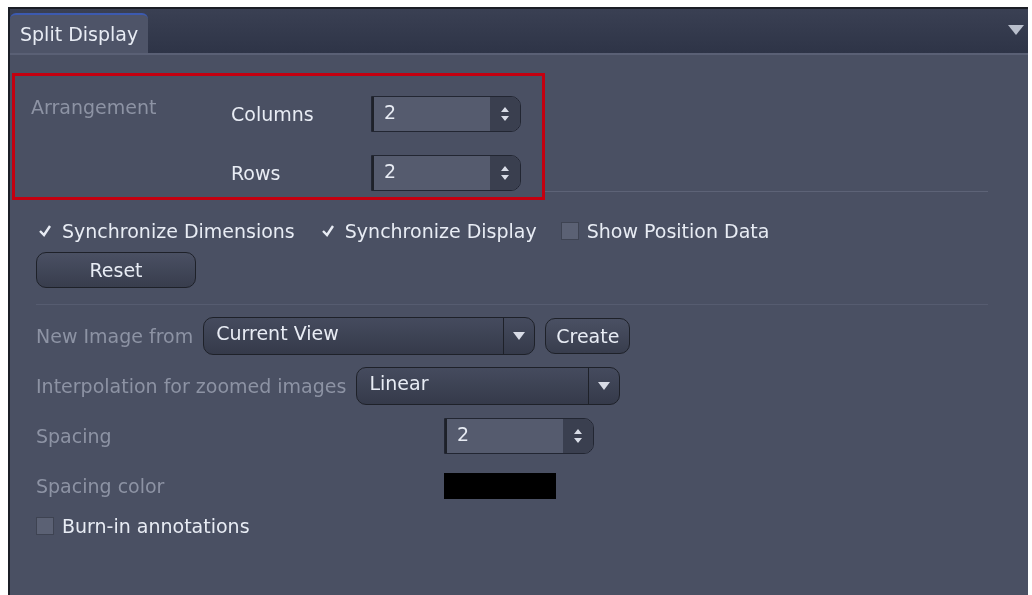 Image resolution: width=1032 pixels, height=595 pixels. Describe the element at coordinates (588, 336) in the screenshot. I see `create-button: Create` at that location.